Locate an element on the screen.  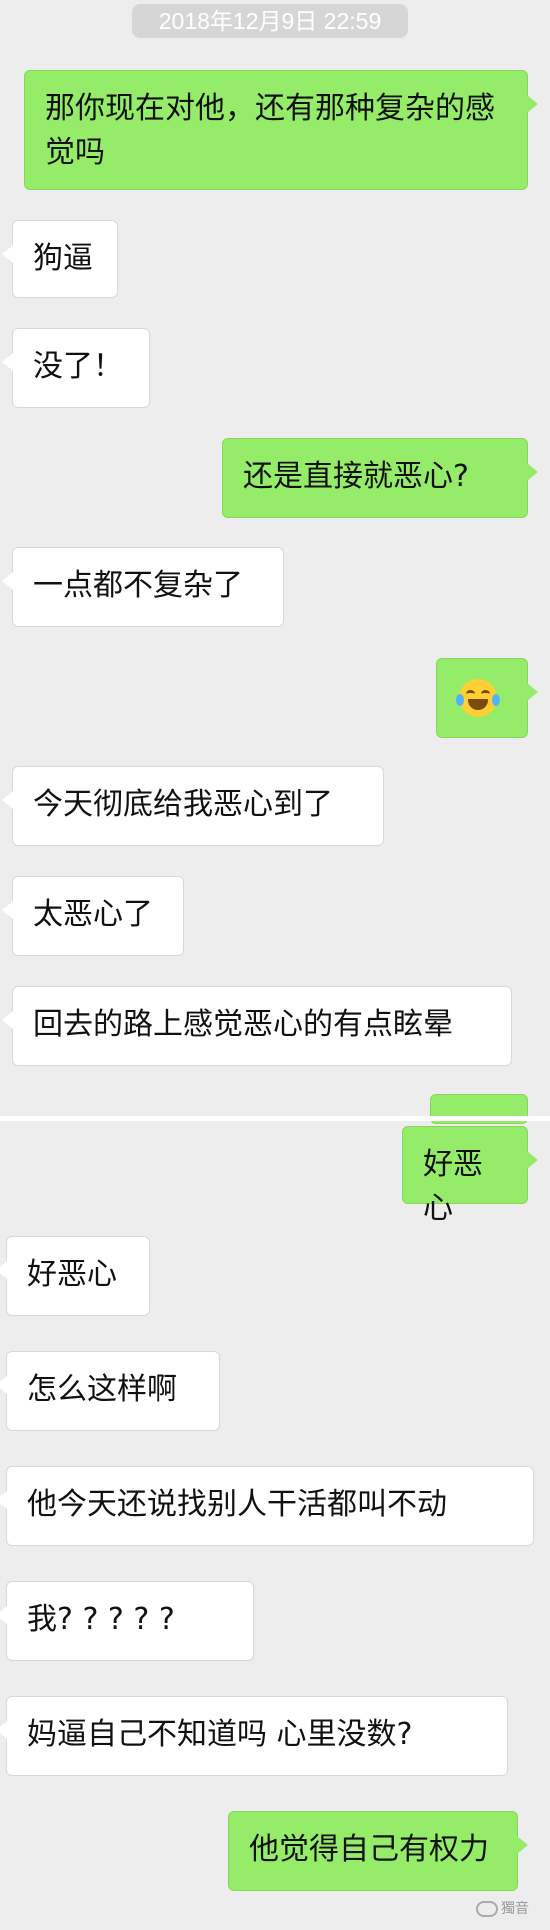
message-bubble-incoming: 怎么这样啊 is located at coordinates (110, 1391).